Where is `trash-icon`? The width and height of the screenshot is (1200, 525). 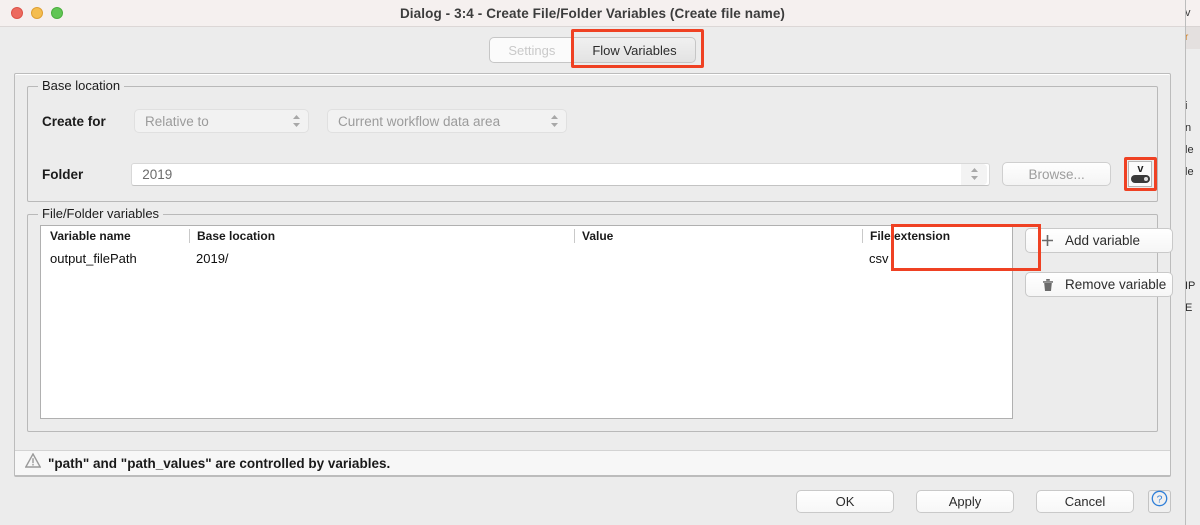
trash-icon is located at coordinates (1047, 285).